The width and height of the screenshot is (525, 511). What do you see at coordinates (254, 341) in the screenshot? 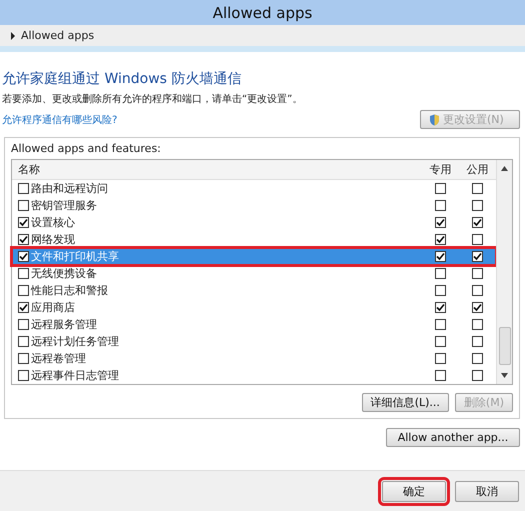
I see `app-row: 远程计划任务管理` at bounding box center [254, 341].